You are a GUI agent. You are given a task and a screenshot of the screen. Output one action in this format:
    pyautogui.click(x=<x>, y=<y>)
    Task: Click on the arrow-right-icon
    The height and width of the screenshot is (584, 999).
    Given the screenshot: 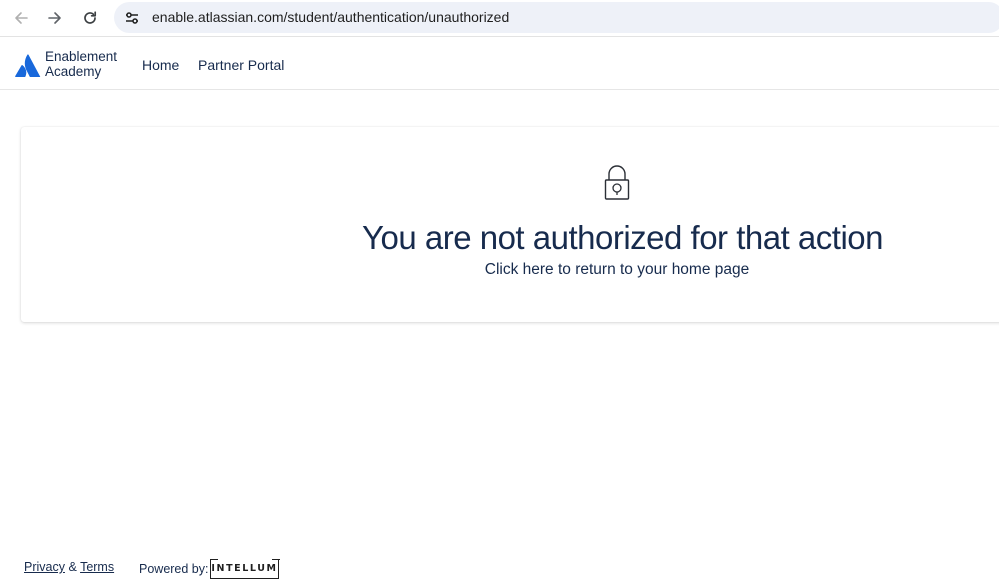 What is the action you would take?
    pyautogui.click(x=54, y=18)
    